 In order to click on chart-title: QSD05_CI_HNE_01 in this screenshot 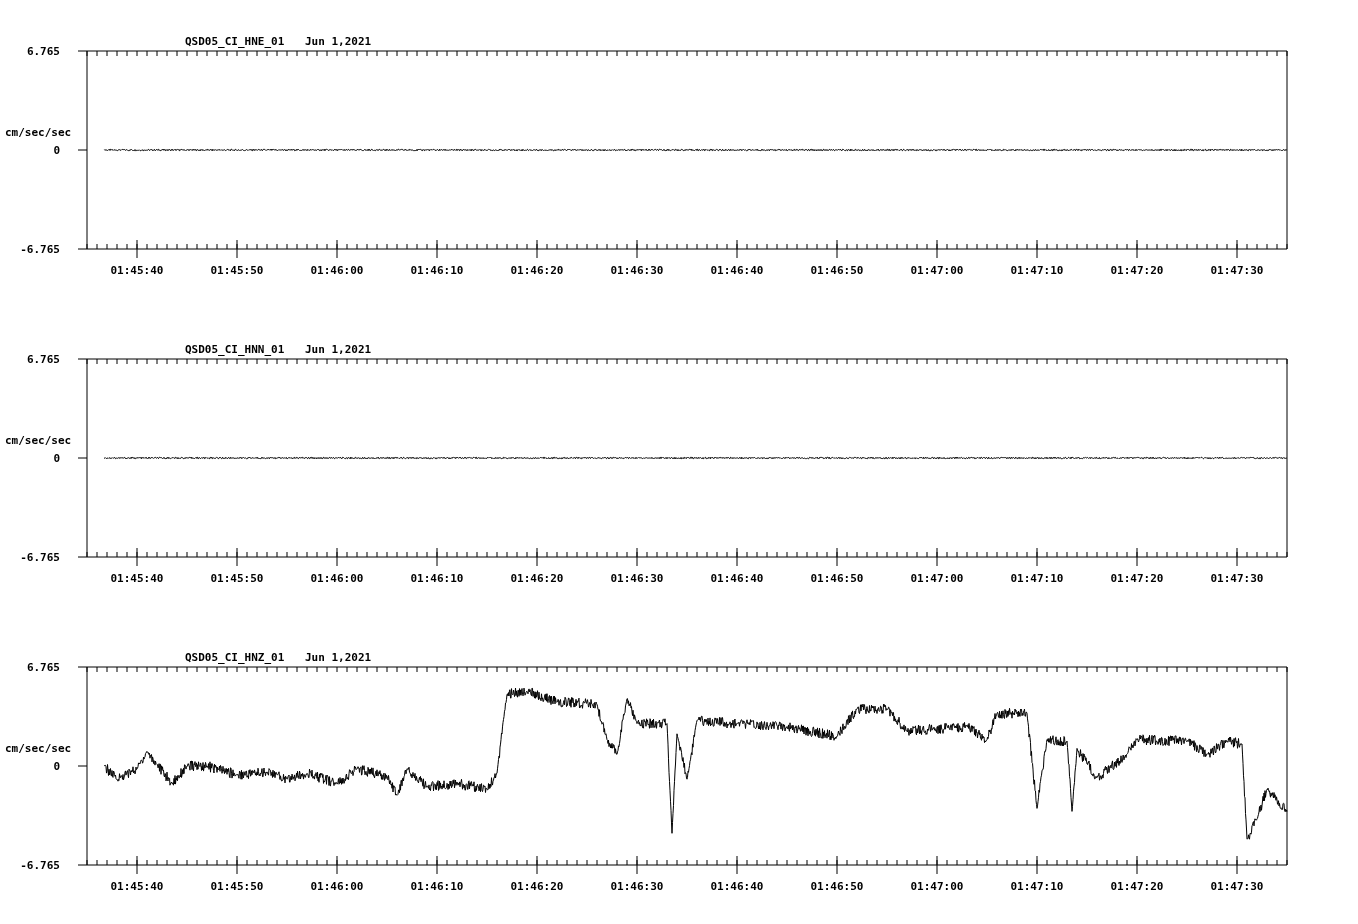, I will do `click(235, 41)`.